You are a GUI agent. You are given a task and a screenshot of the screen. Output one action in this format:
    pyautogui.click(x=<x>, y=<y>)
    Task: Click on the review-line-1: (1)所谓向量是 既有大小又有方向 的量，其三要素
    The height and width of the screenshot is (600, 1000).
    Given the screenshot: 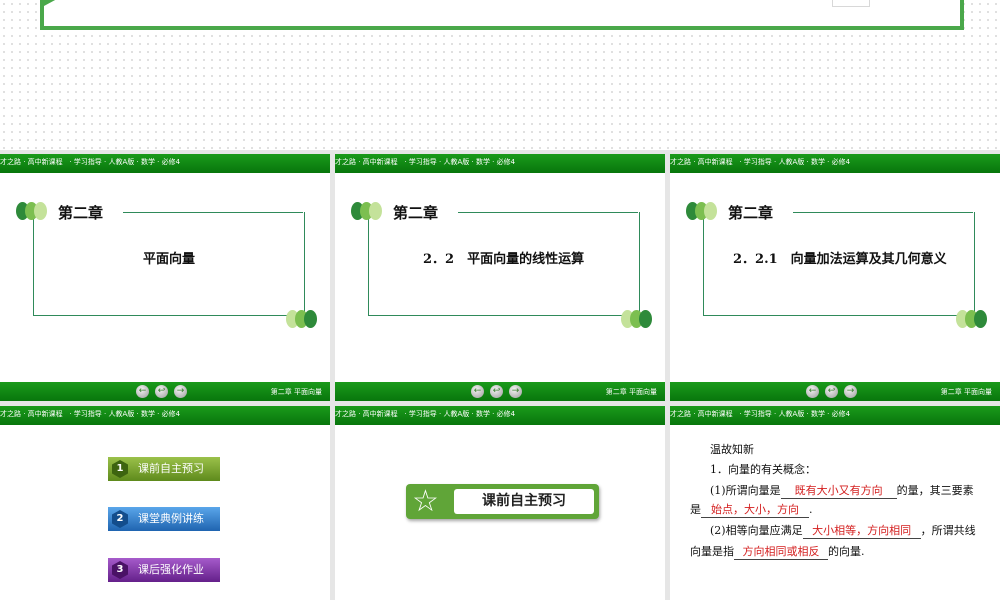 What is the action you would take?
    pyautogui.click(x=842, y=490)
    